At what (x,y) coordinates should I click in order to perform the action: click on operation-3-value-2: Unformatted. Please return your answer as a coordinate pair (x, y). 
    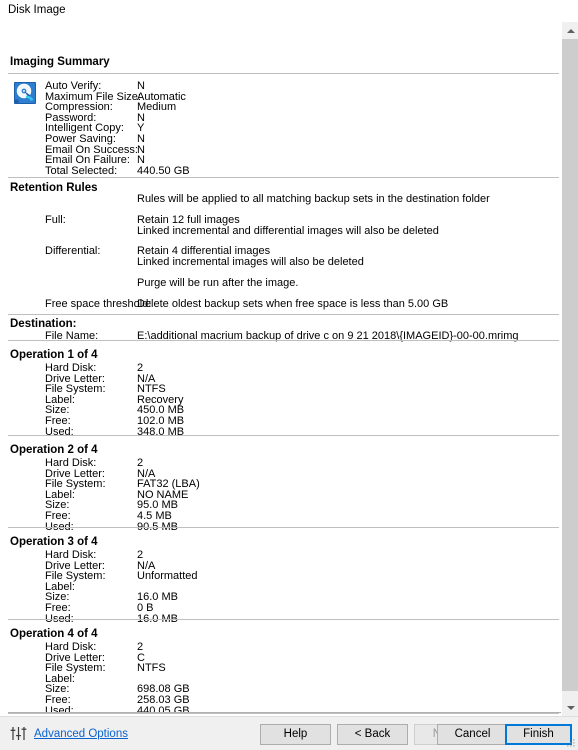
    Looking at the image, I should click on (167, 576).